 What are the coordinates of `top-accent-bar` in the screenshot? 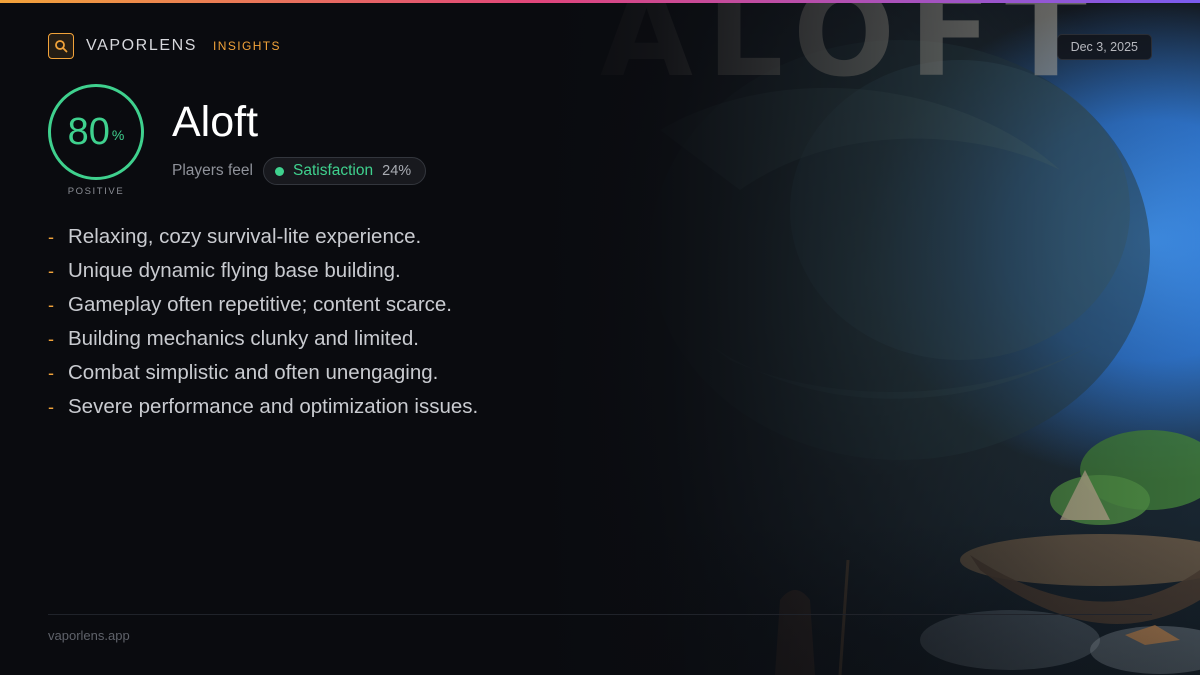 It's located at (600, 1).